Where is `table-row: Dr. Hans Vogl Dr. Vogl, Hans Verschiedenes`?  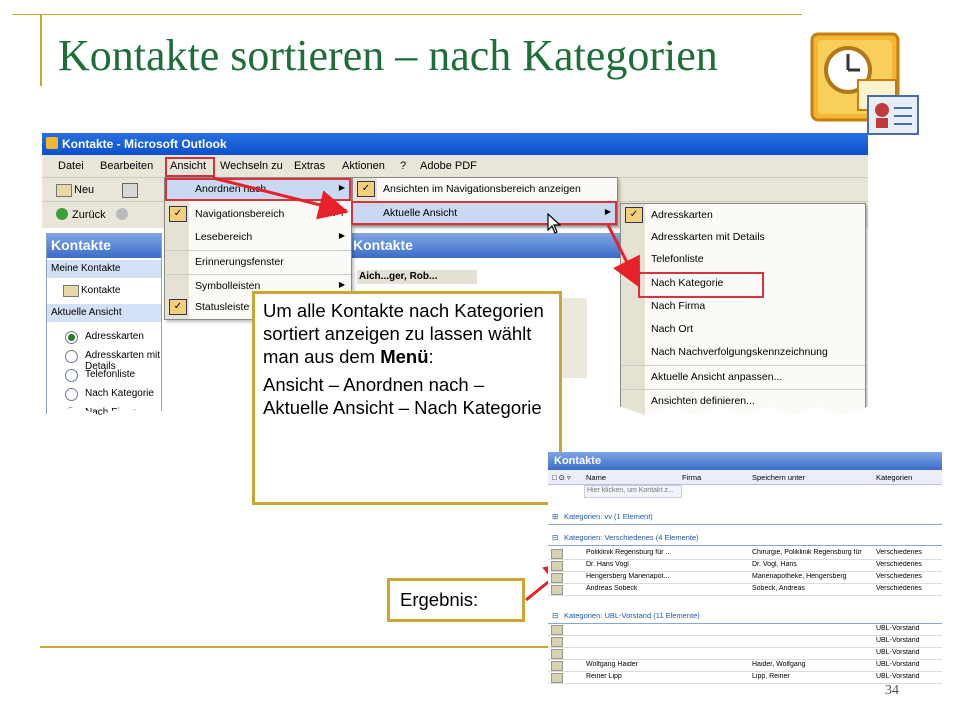
table-row: Dr. Hans Vogl Dr. Vogl, Hans Verschiedenes is located at coordinates (745, 566).